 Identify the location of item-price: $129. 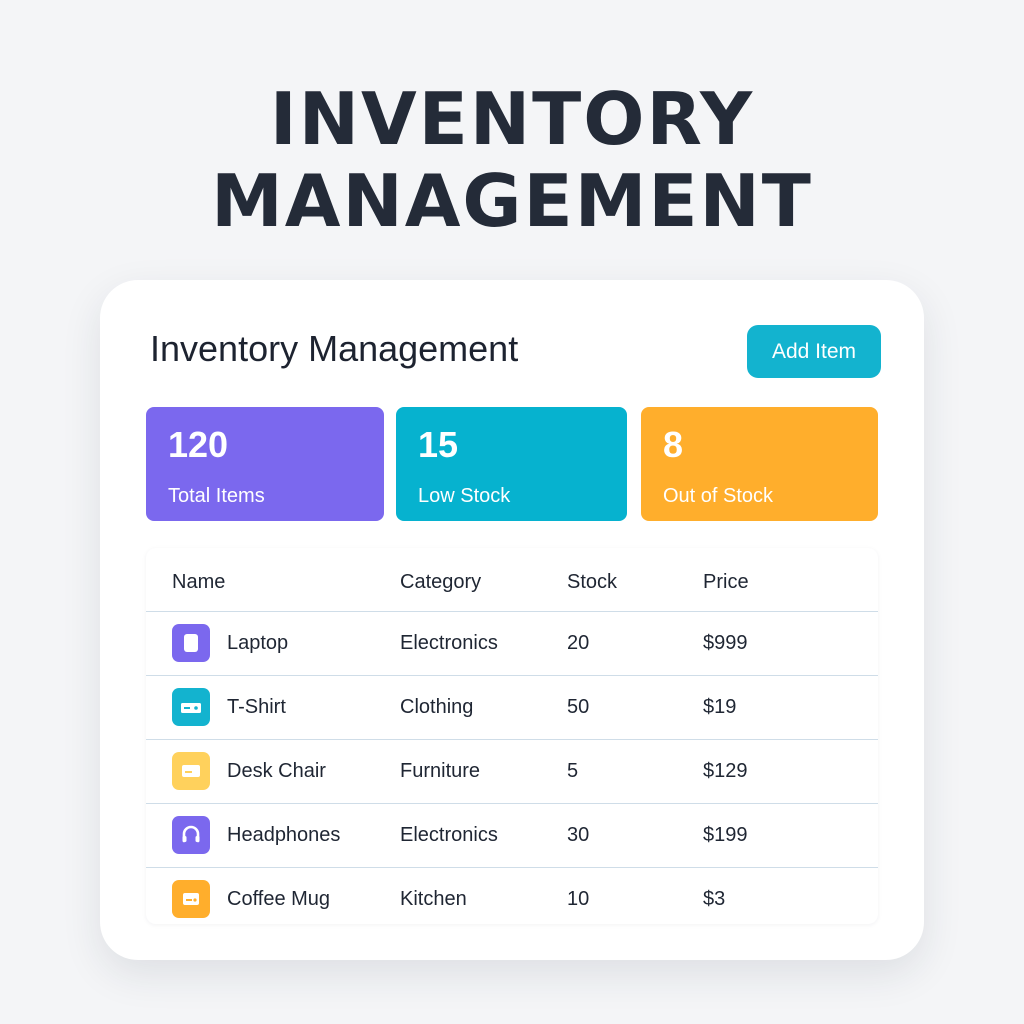
(725, 771).